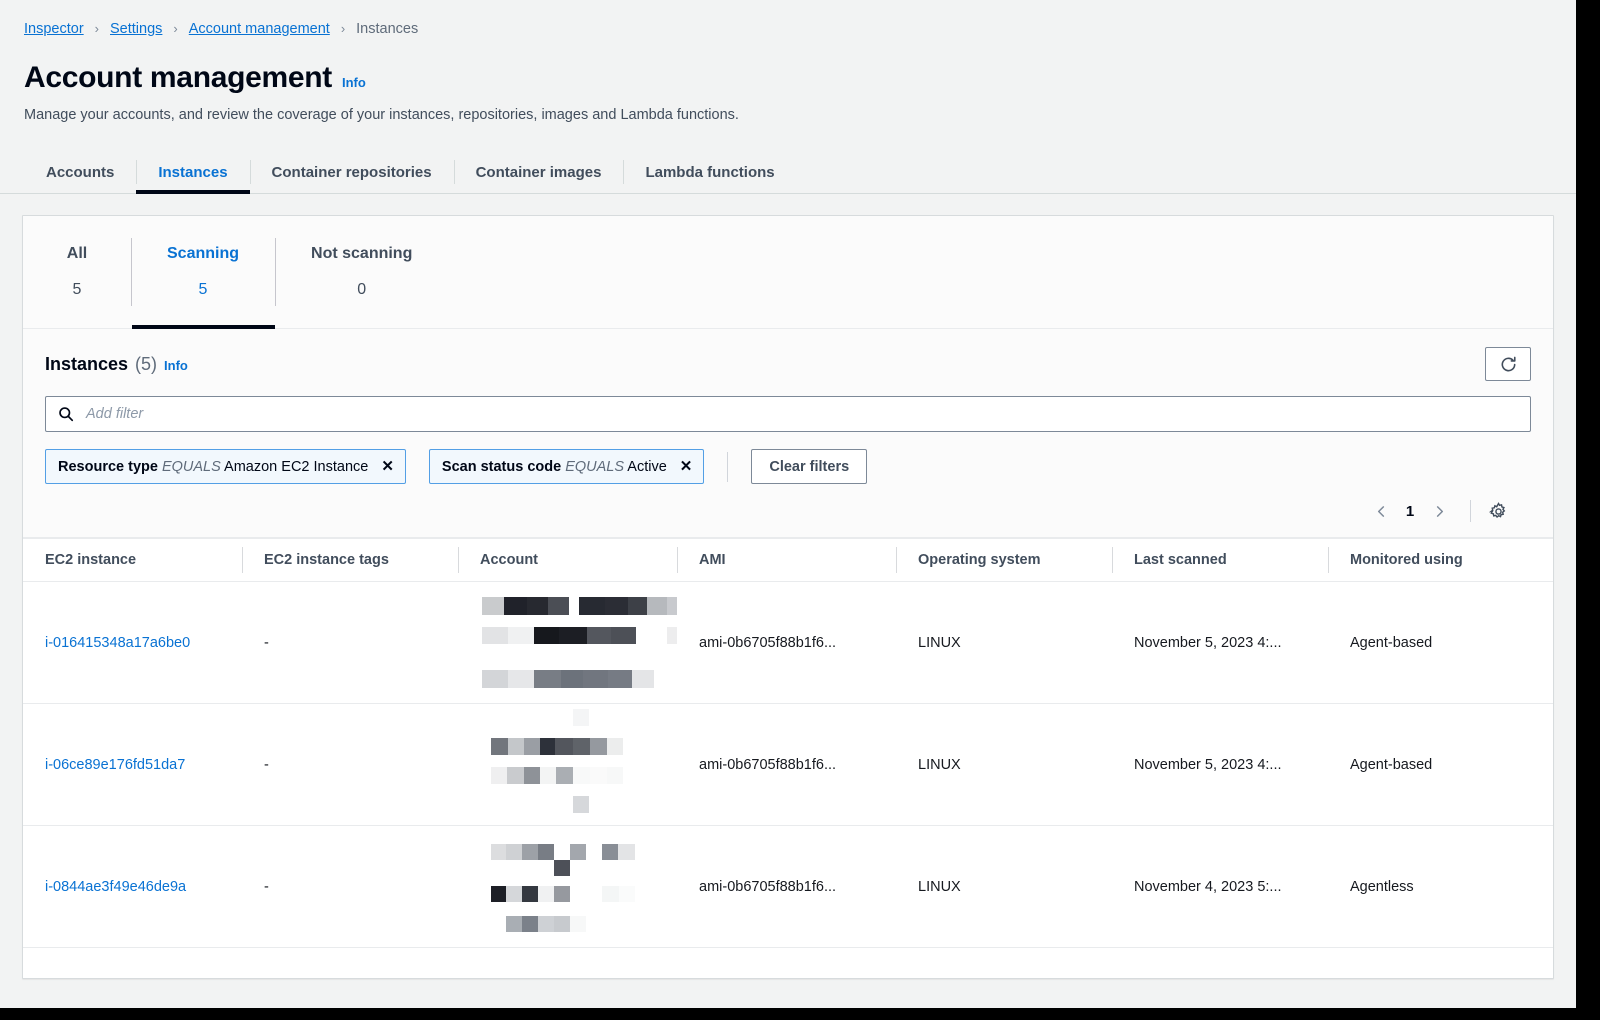 This screenshot has width=1600, height=1020. Describe the element at coordinates (362, 289) in the screenshot. I see `segment-not-scanning-count: 0` at that location.